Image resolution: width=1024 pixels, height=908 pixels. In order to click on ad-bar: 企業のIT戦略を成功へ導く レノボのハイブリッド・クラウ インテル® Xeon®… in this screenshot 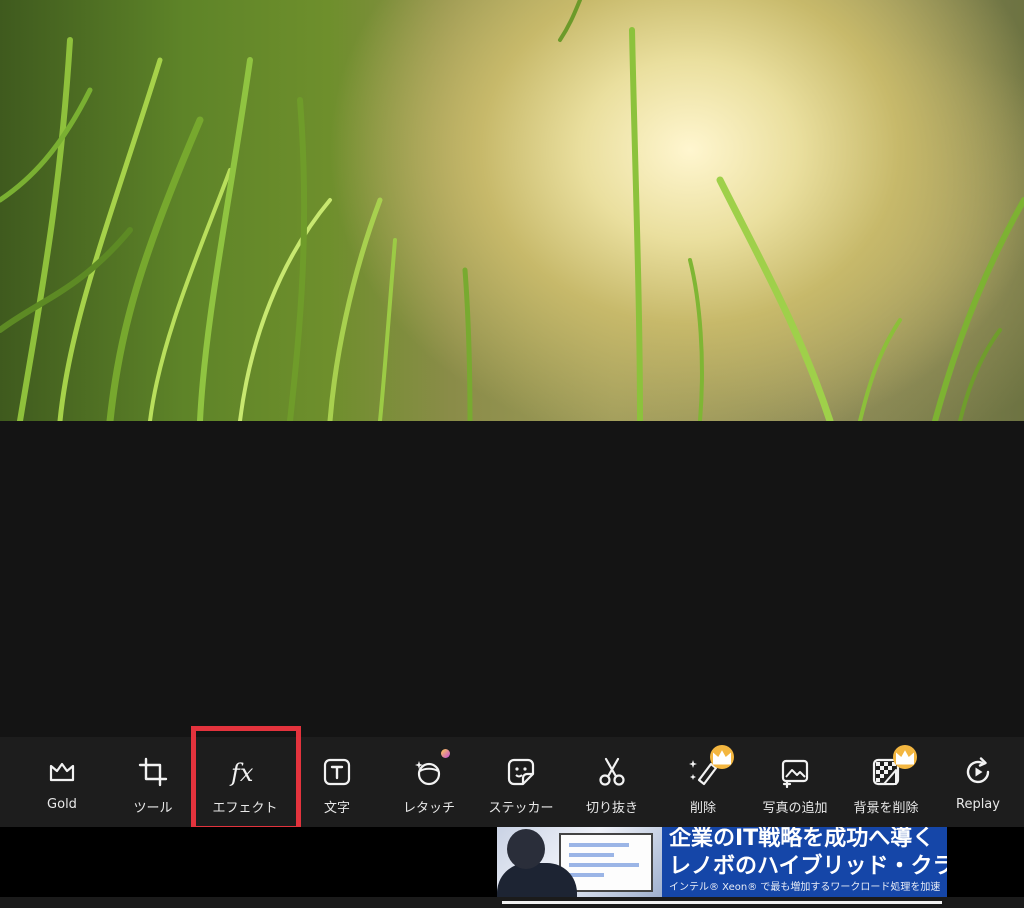, I will do `click(512, 867)`.